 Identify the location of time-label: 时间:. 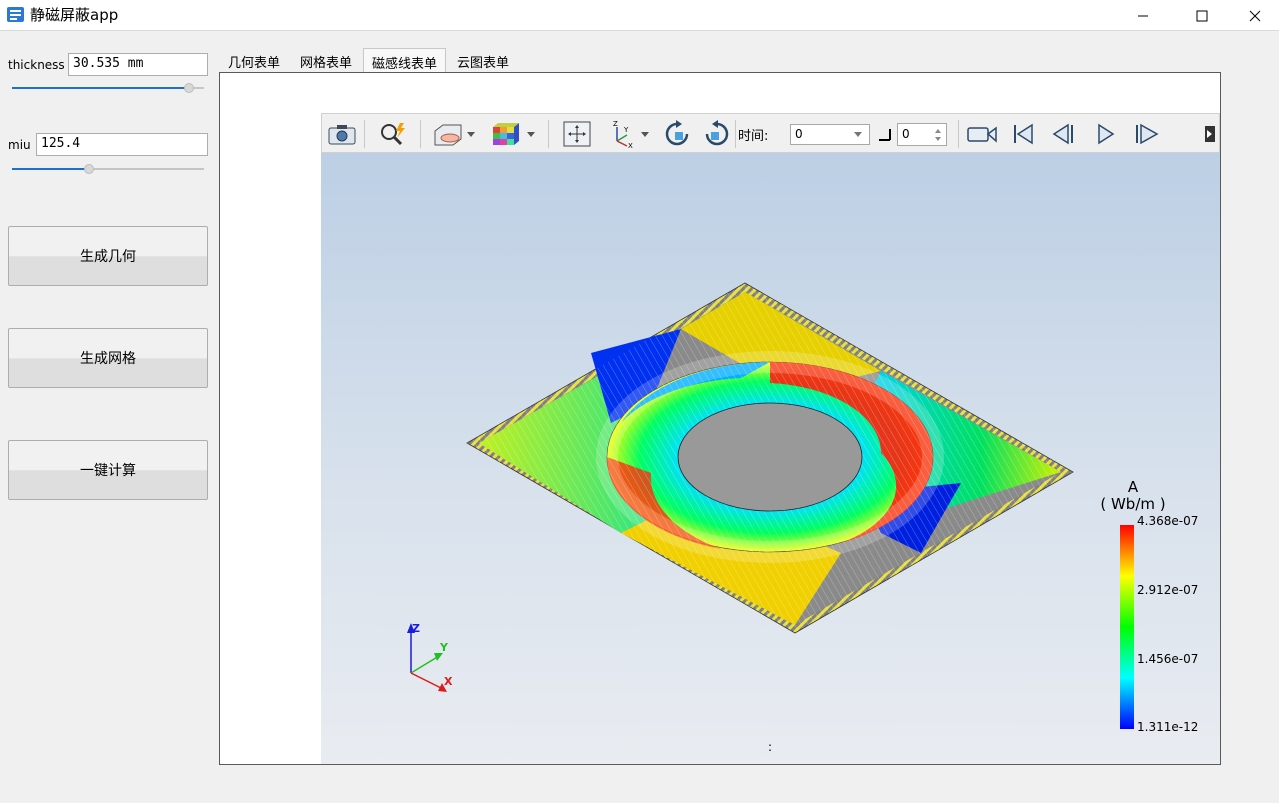
(753, 136).